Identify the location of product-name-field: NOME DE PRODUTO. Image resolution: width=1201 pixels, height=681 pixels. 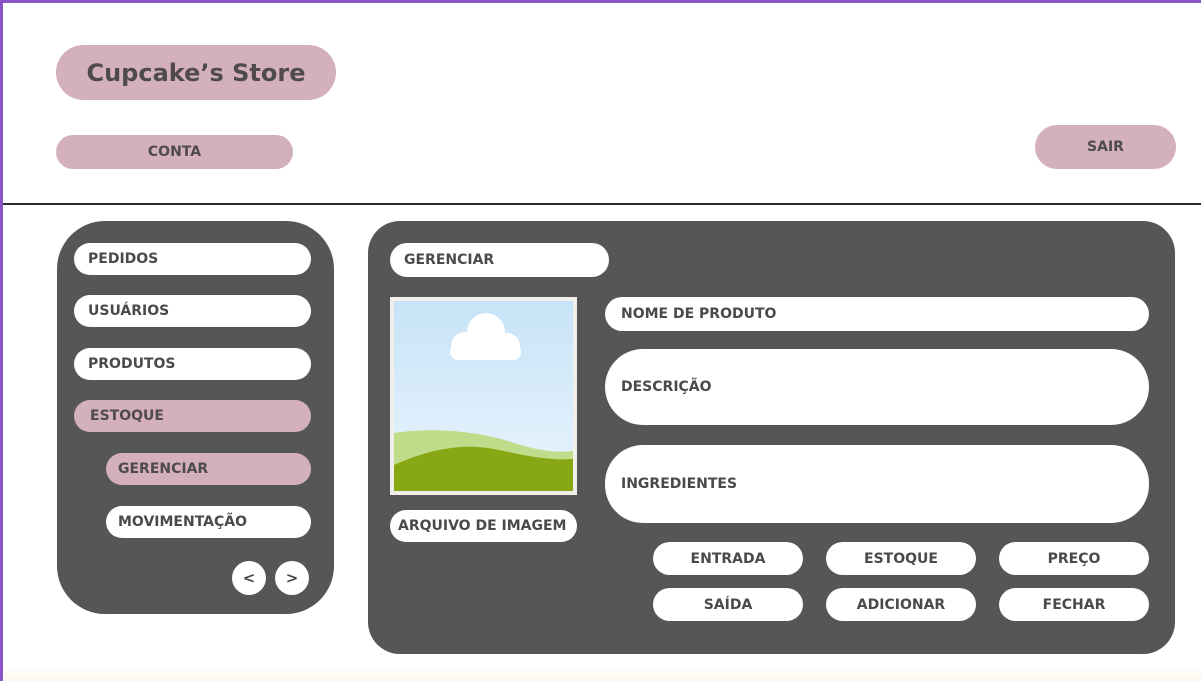
(877, 314).